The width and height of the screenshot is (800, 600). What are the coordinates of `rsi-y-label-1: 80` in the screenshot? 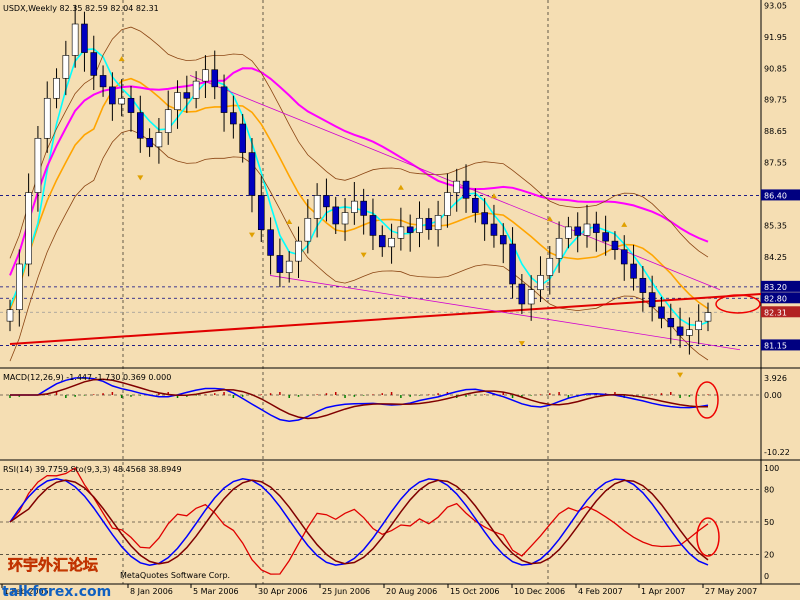 It's located at (769, 490).